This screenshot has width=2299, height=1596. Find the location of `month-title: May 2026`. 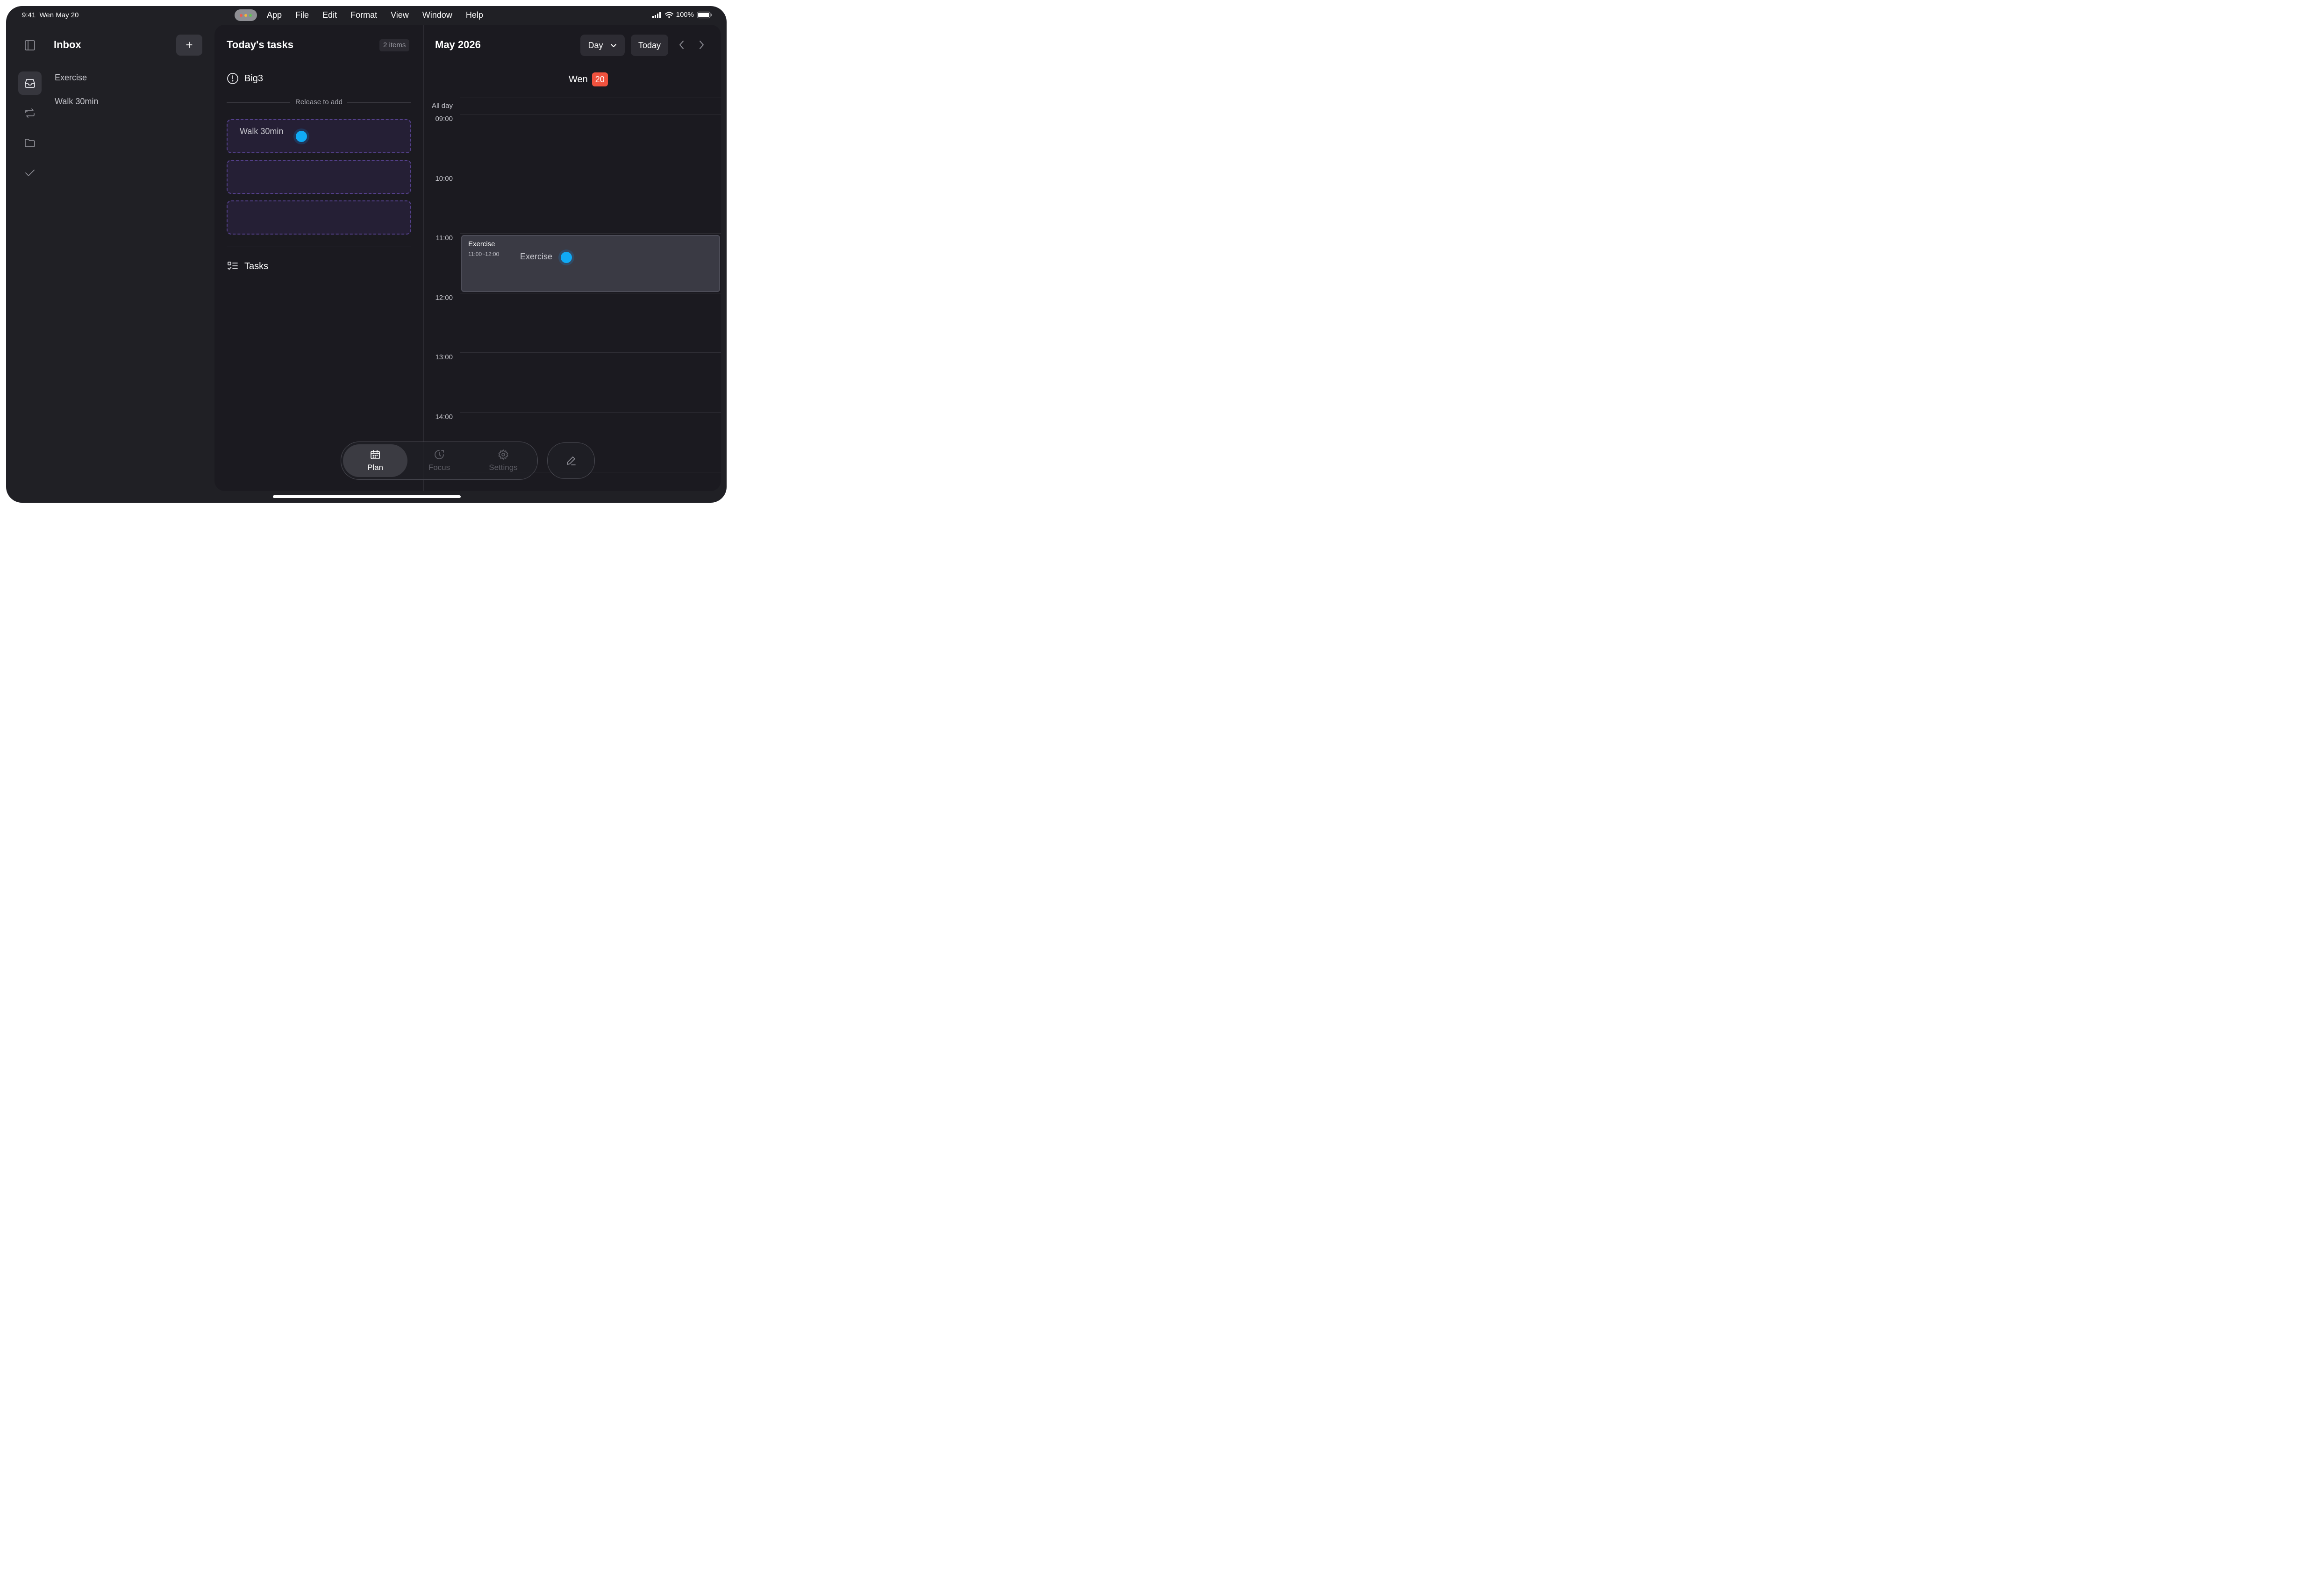

month-title: May 2026 is located at coordinates (458, 44).